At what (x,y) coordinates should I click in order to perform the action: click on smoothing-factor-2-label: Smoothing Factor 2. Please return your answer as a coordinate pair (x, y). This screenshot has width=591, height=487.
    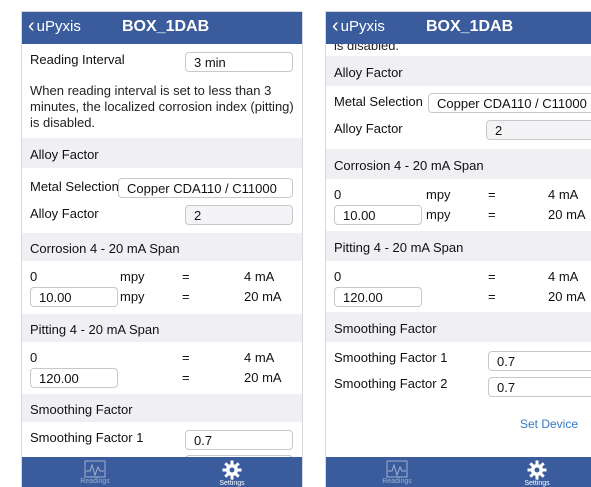
    Looking at the image, I should click on (391, 383).